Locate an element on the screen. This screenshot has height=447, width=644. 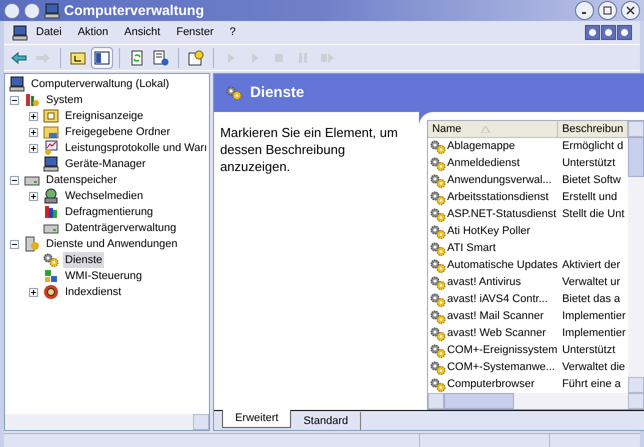
description-hint: Markieren Sie ein Element, um dessen Beschreibung anzuzeigen. is located at coordinates (309, 149).